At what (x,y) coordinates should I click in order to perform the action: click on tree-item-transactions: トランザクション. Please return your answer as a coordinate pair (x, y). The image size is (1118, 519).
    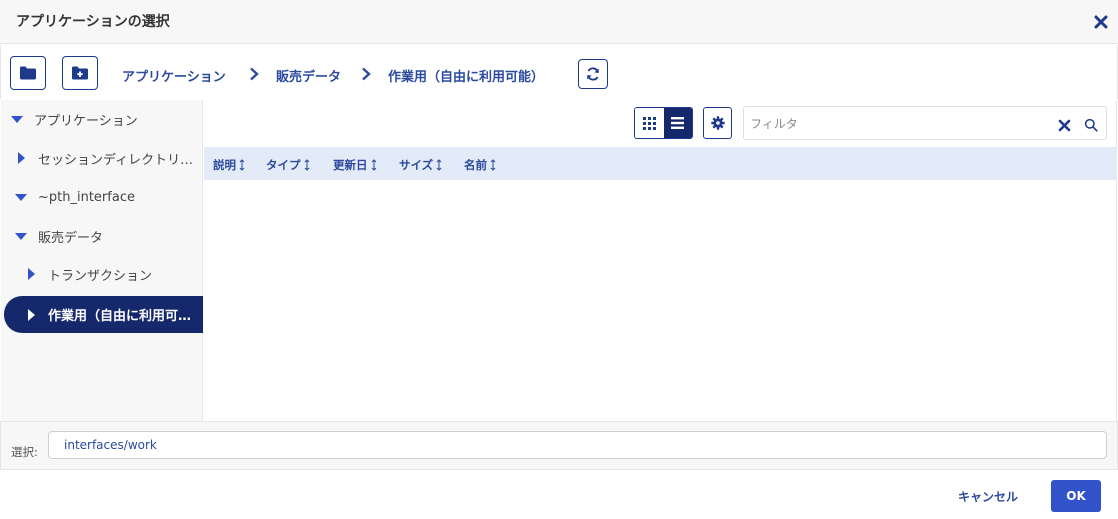
    Looking at the image, I should click on (102, 274).